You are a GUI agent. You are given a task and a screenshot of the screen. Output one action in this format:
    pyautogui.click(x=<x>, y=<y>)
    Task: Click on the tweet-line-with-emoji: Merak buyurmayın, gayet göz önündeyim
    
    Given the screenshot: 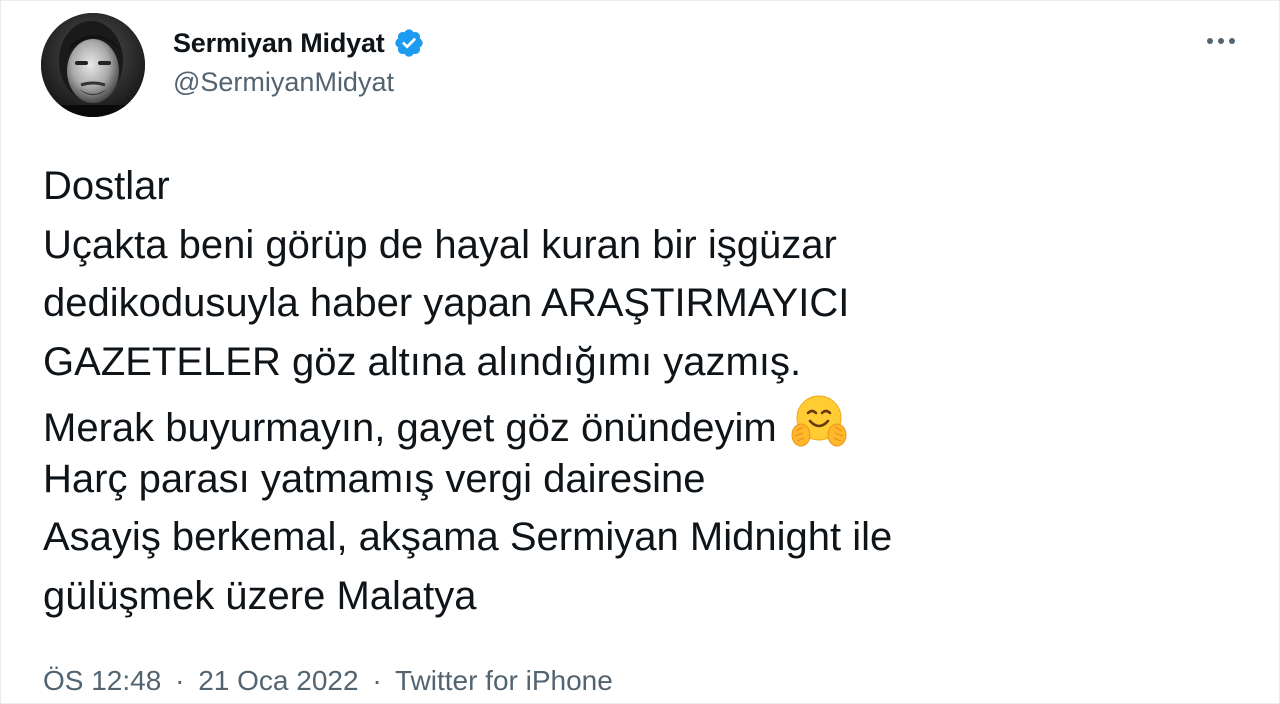 What is the action you would take?
    pyautogui.click(x=633, y=420)
    